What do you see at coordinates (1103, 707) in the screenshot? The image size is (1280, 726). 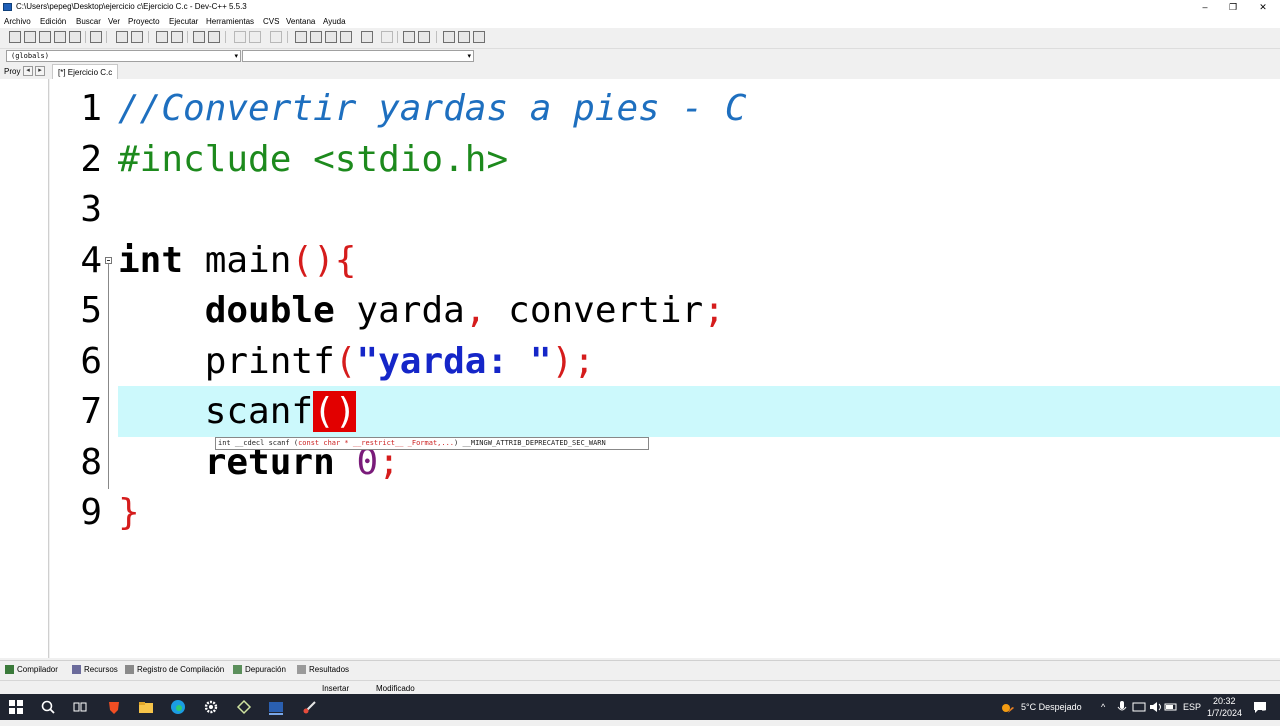 I see `show-hidden-icons-icon: ^` at bounding box center [1103, 707].